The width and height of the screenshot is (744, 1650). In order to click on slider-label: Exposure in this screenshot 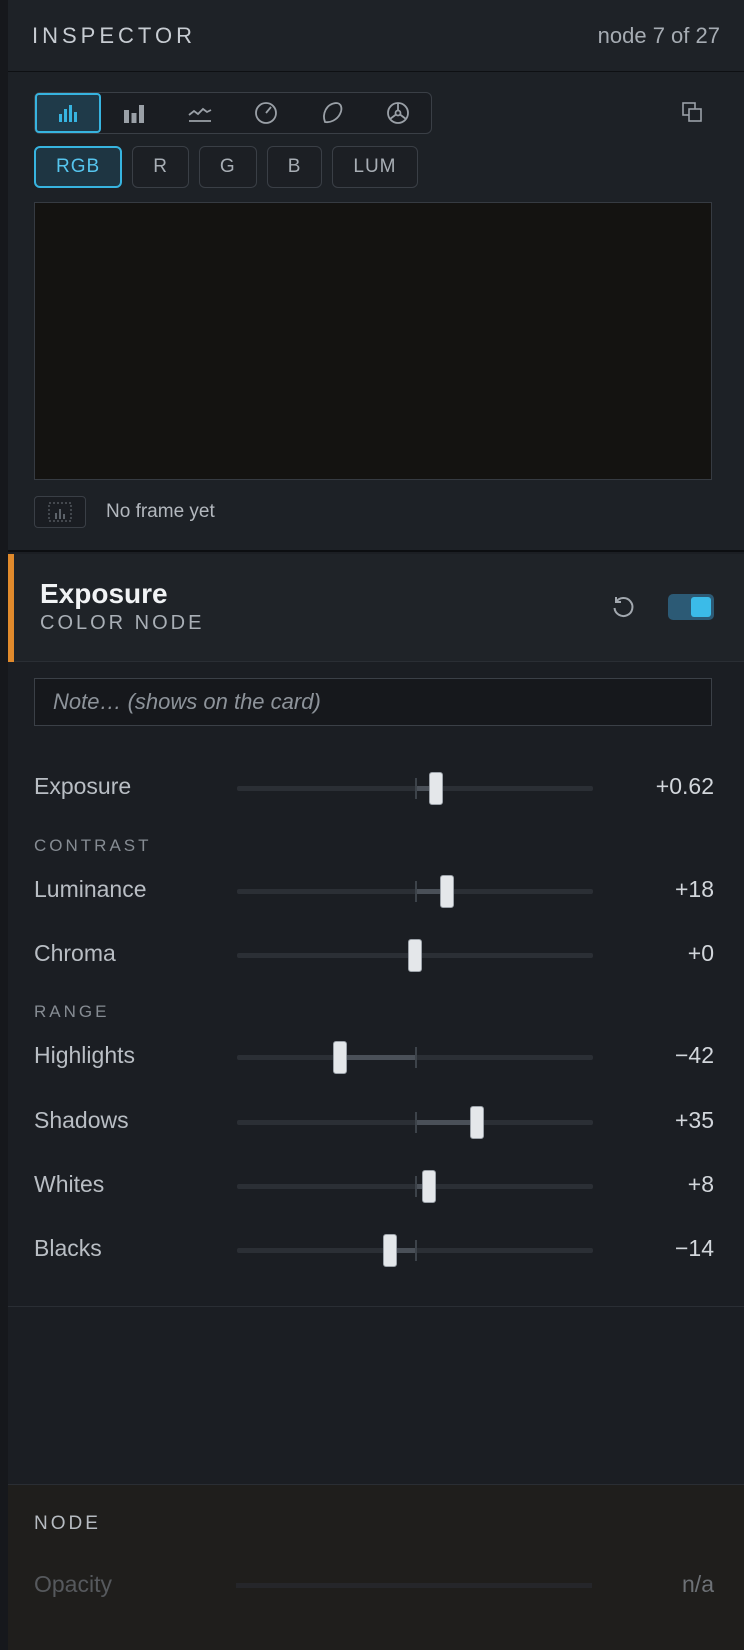, I will do `click(83, 786)`.